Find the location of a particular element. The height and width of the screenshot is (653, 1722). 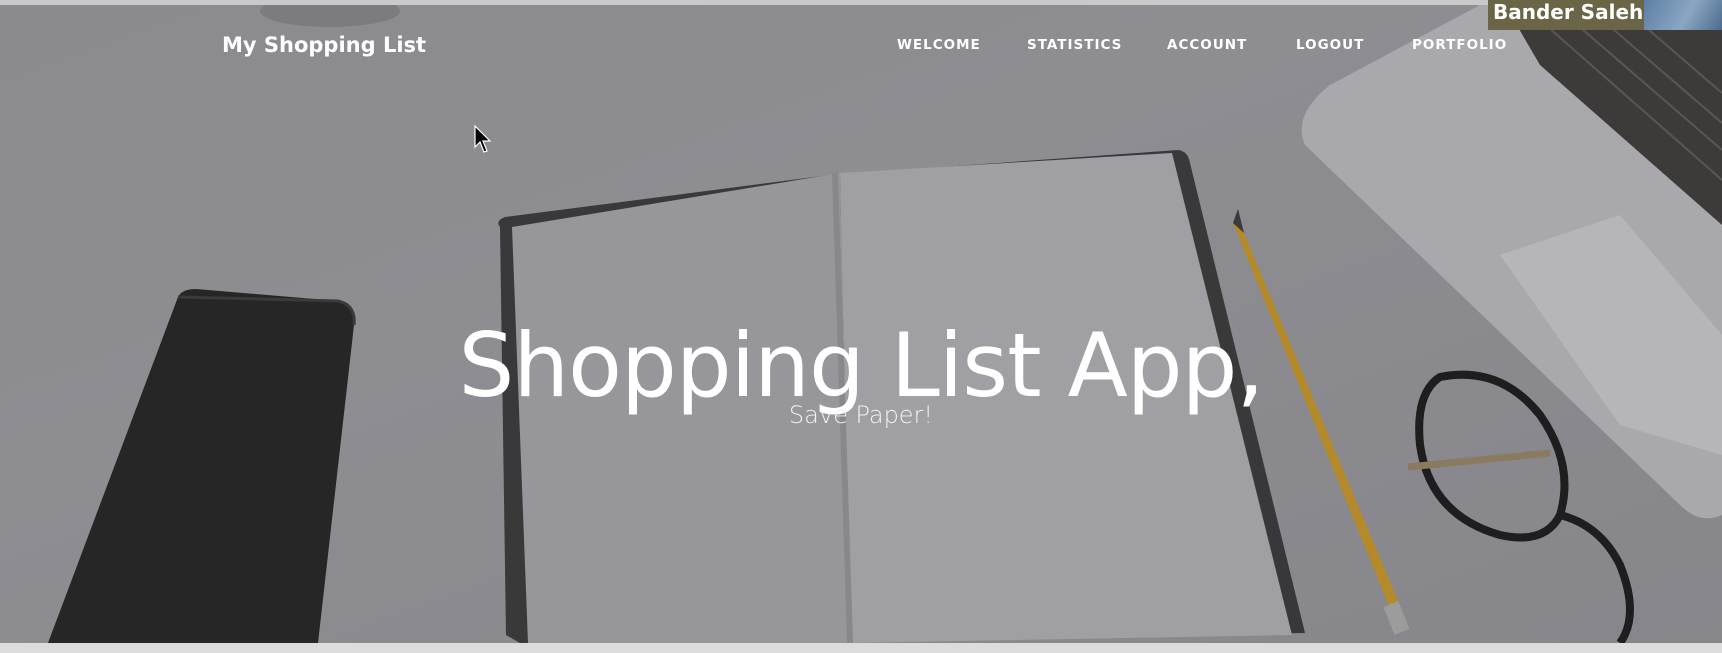

mouse-pointer-icon is located at coordinates (483, 139).